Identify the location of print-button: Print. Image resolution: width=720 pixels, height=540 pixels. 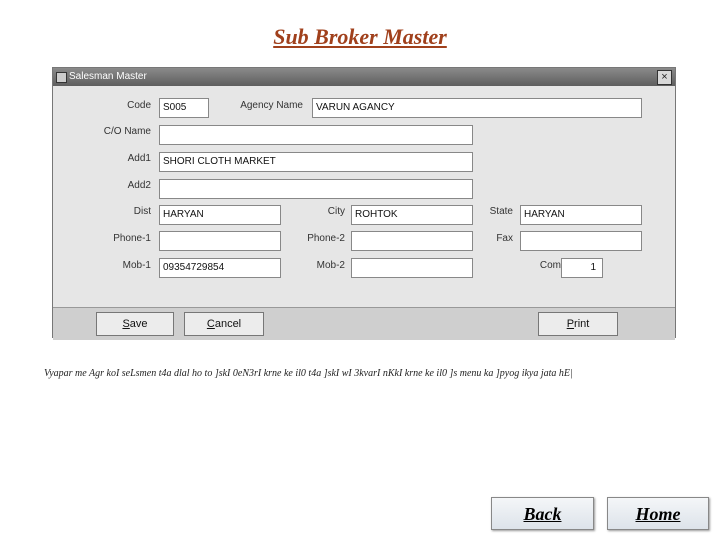
(578, 324).